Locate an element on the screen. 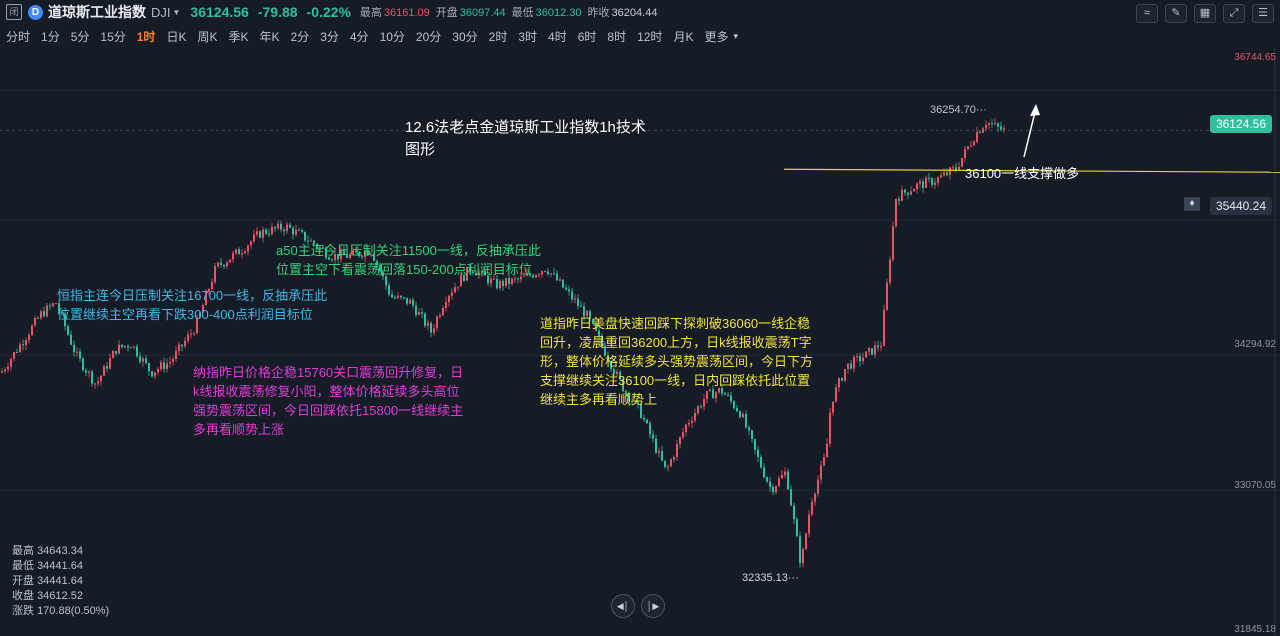  axis-label-mid: 34294.92 is located at coordinates (1255, 344).